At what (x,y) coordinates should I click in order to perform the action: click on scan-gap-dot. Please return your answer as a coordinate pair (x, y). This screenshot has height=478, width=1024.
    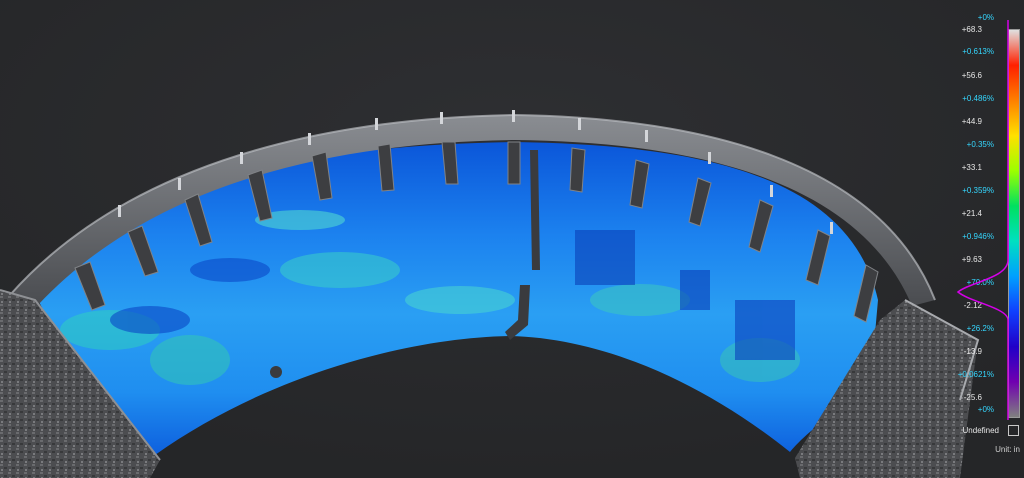
    Looking at the image, I should click on (276, 372).